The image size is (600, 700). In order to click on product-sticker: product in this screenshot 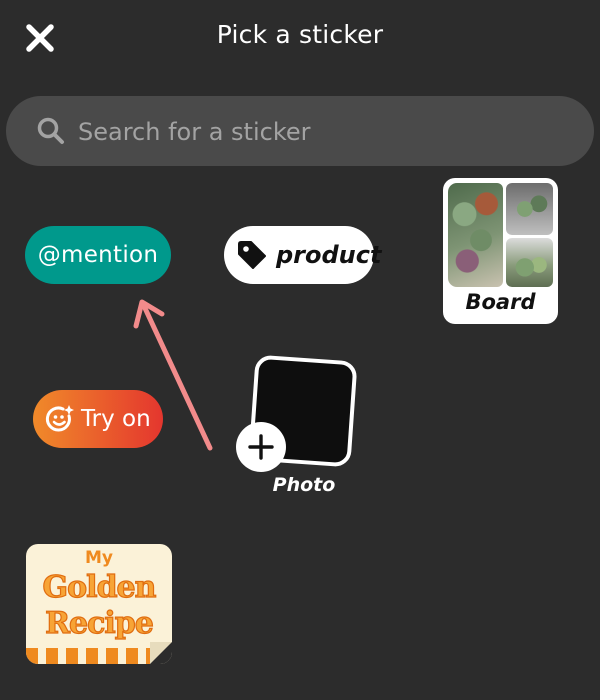, I will do `click(302, 255)`.